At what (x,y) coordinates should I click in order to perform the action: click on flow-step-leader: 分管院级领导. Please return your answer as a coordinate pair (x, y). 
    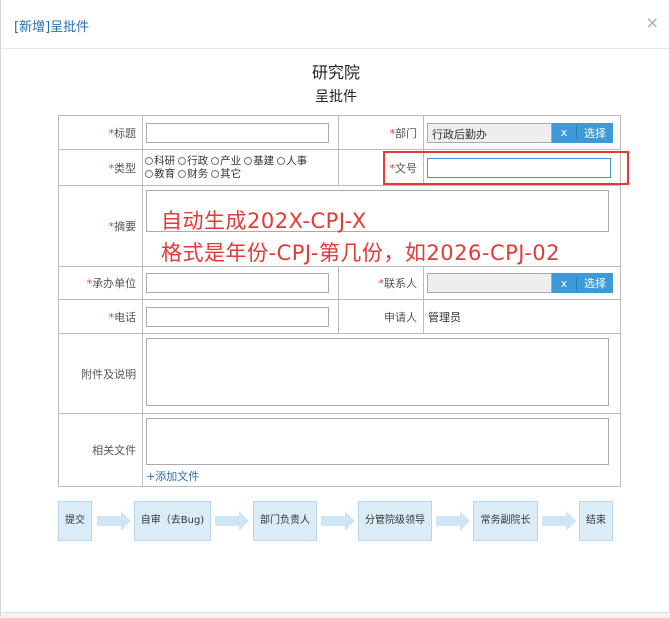
    Looking at the image, I should click on (395, 521).